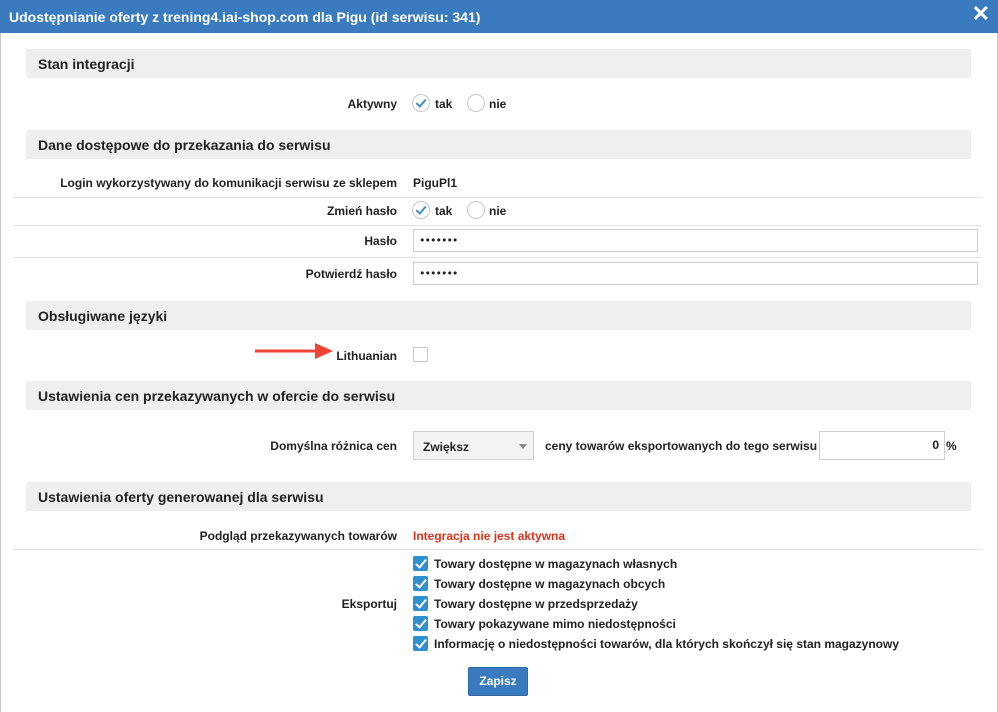 Image resolution: width=998 pixels, height=712 pixels. I want to click on section-heading: Stan integracji, so click(86, 64).